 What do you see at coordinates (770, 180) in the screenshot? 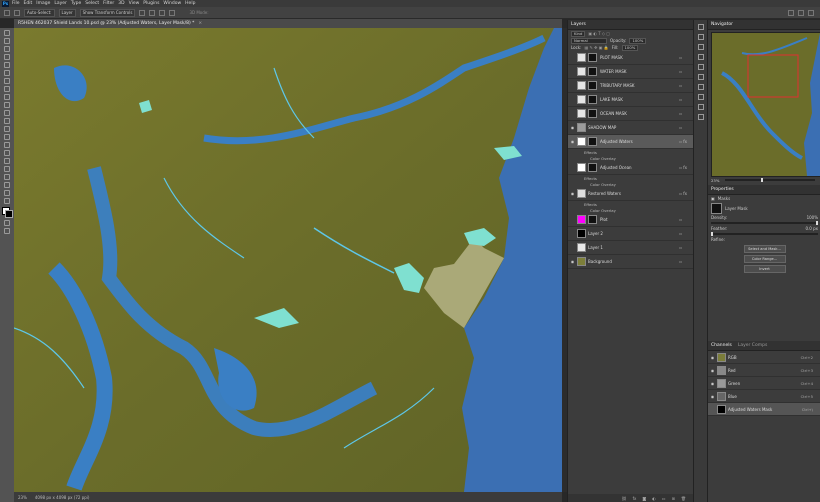
I see `navigator-zoom-slider` at bounding box center [770, 180].